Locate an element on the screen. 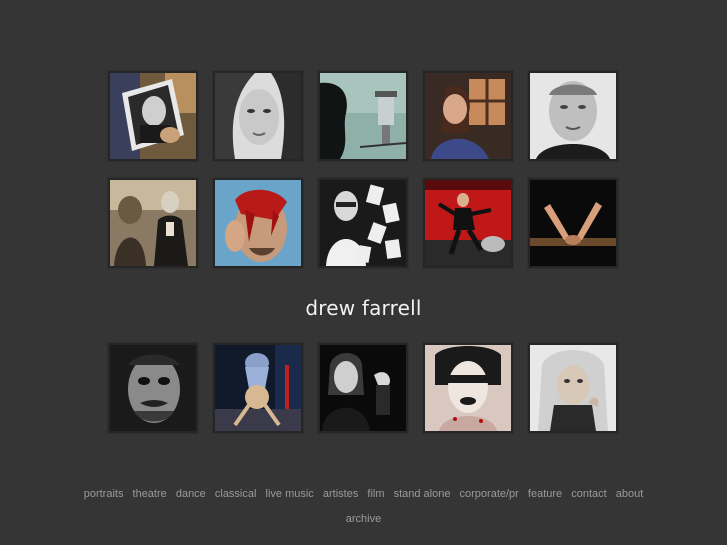  thumb-nun-portrait is located at coordinates (573, 388).